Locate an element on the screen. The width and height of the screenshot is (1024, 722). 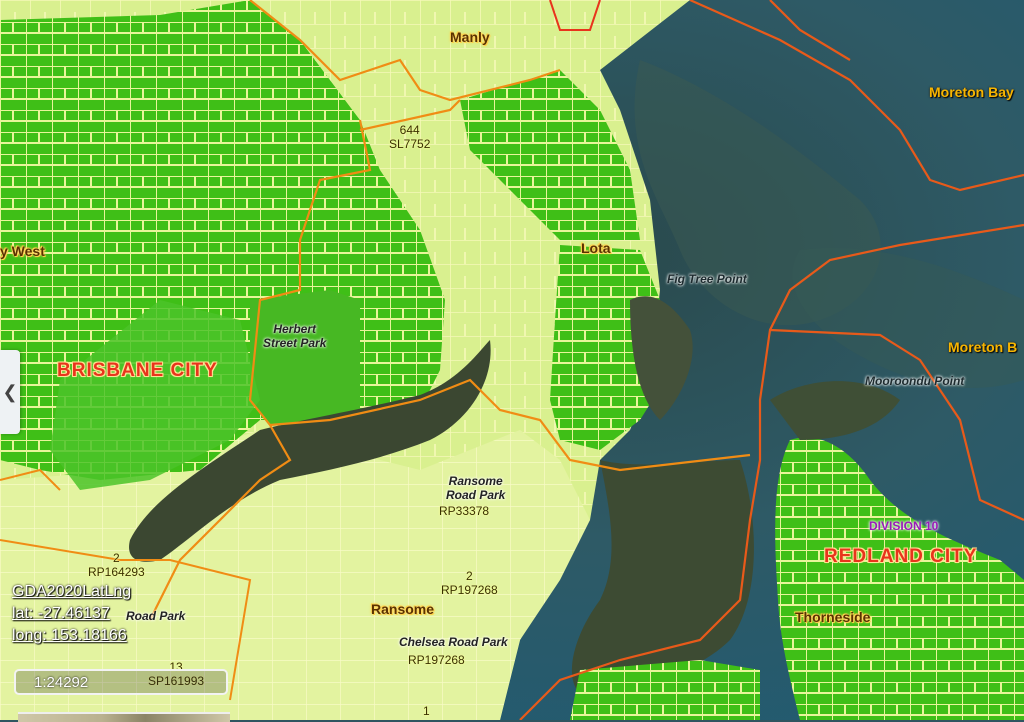
park-label-herbert-line2: Street Park is located at coordinates (295, 343).